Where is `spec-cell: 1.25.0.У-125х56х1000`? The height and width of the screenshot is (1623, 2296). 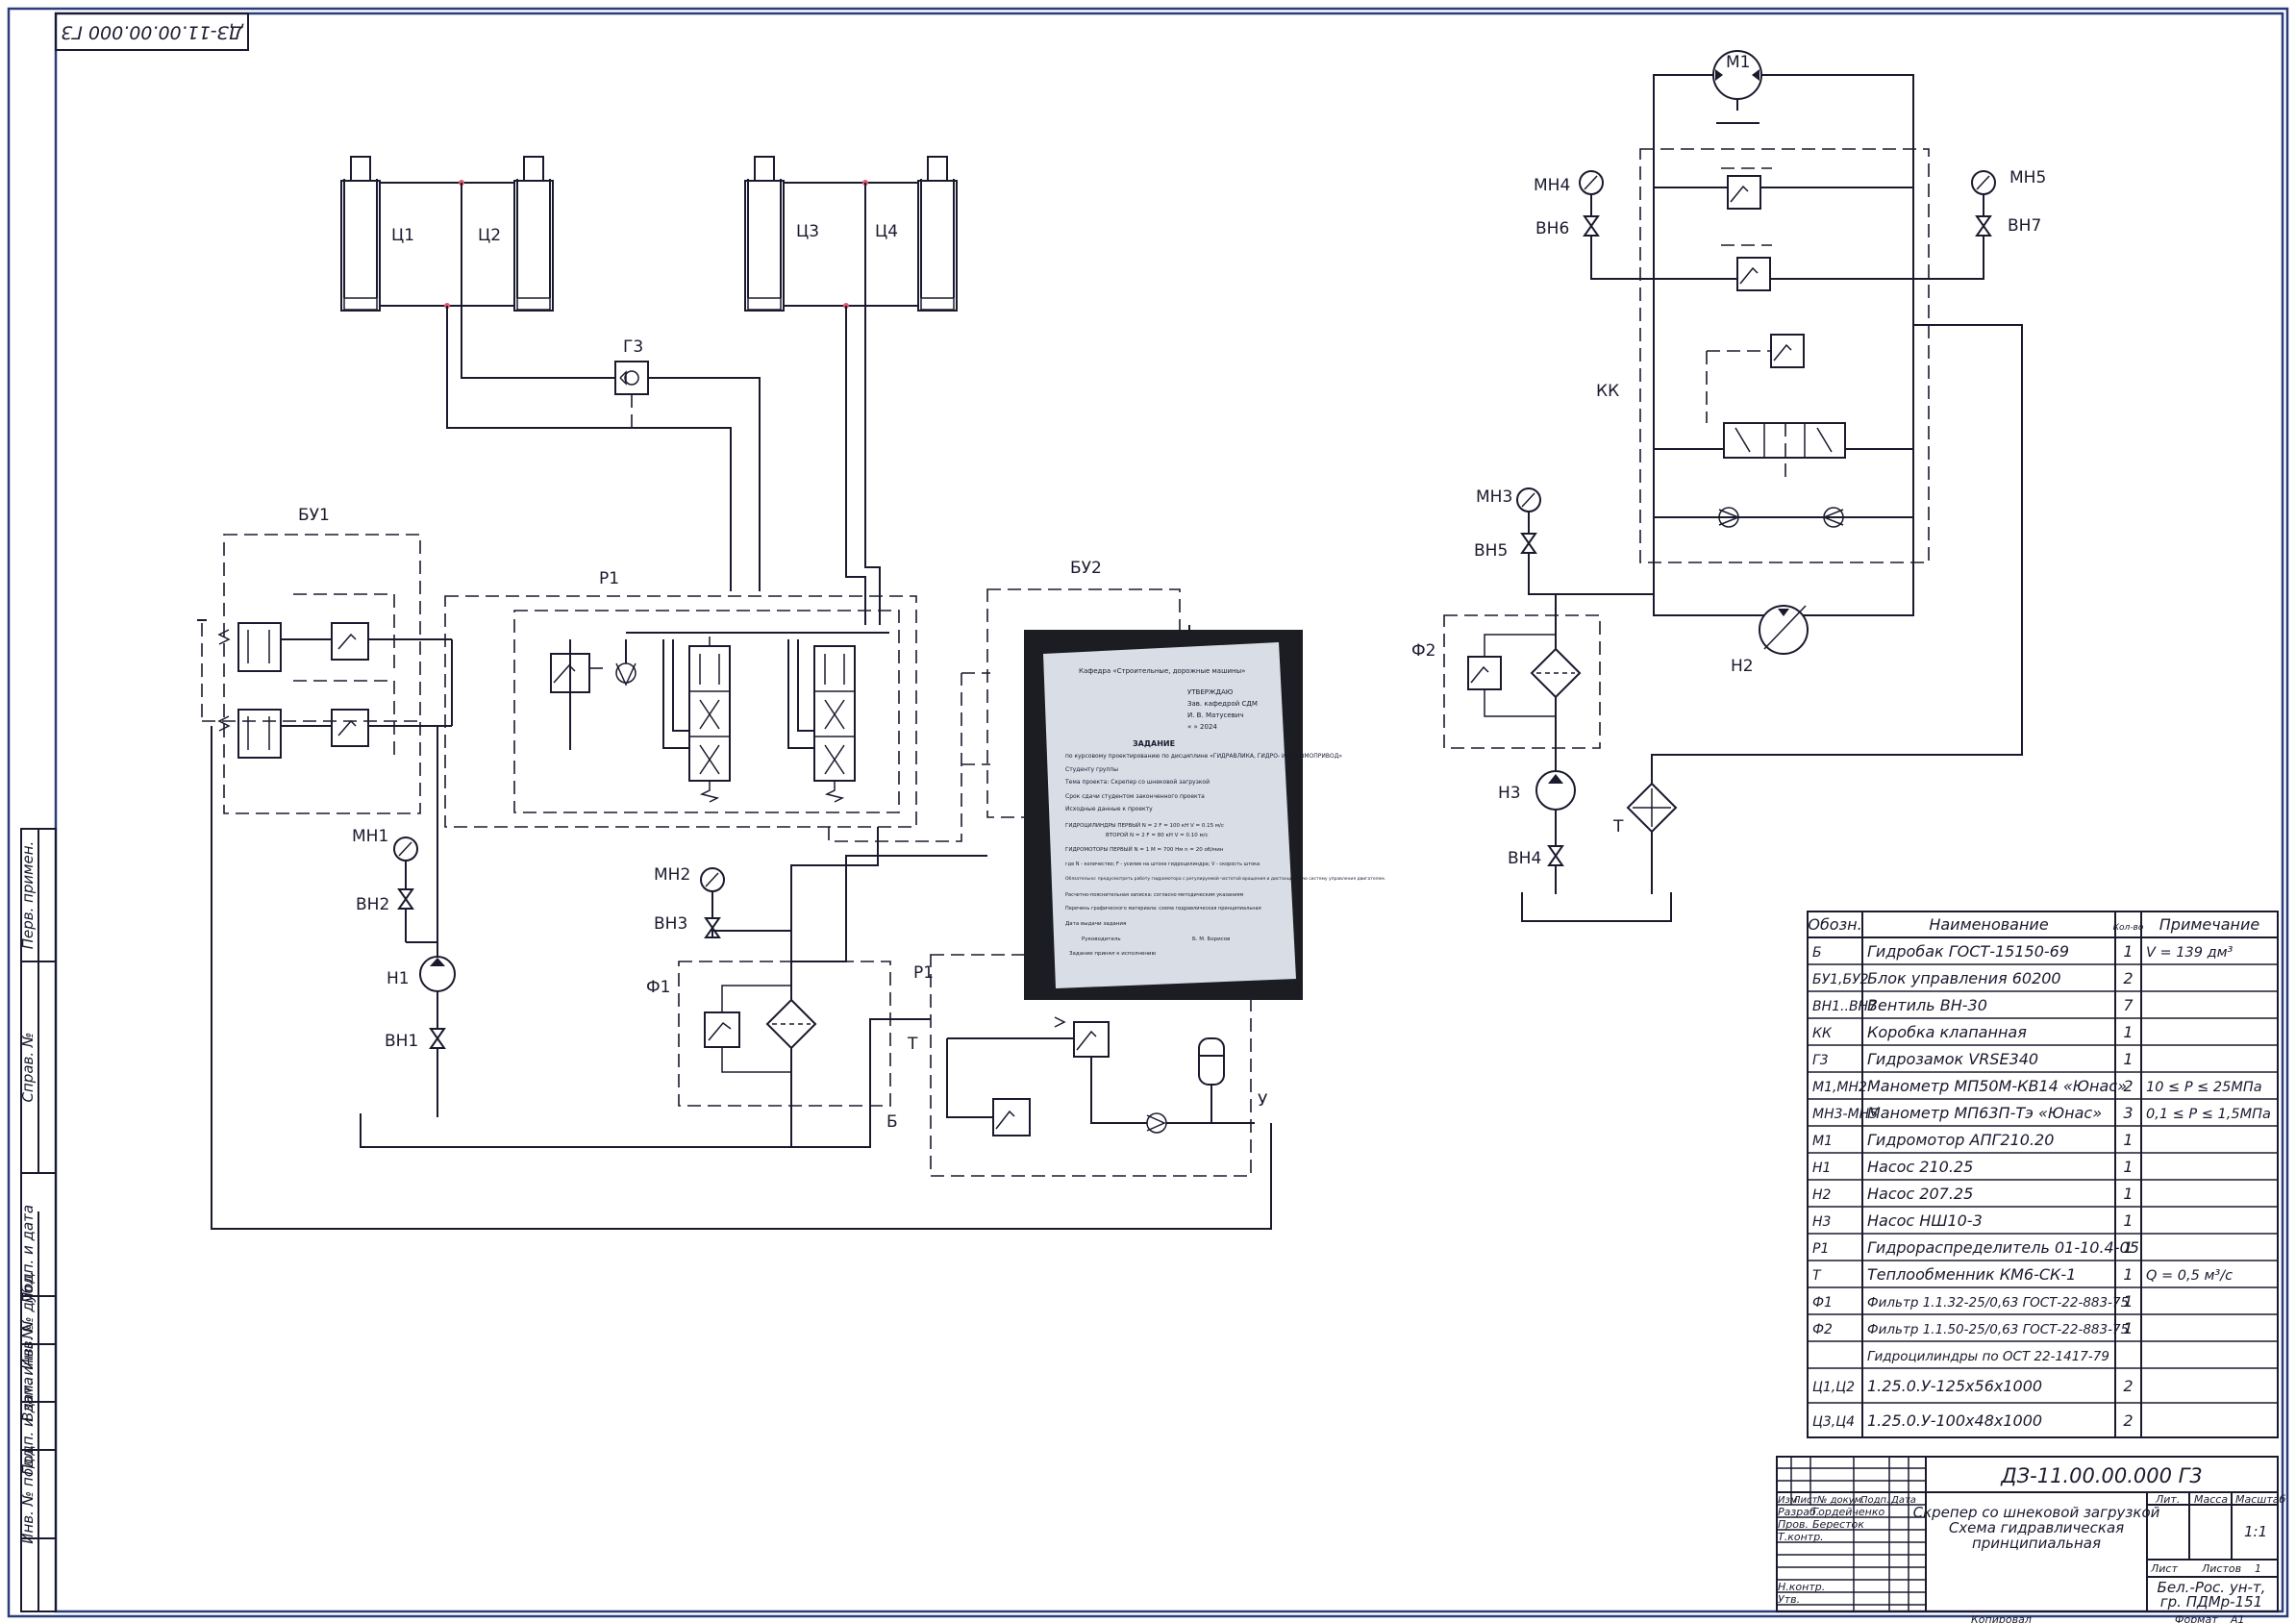
spec-cell: 1.25.0.У-125х56х1000 is located at coordinates (1954, 1386).